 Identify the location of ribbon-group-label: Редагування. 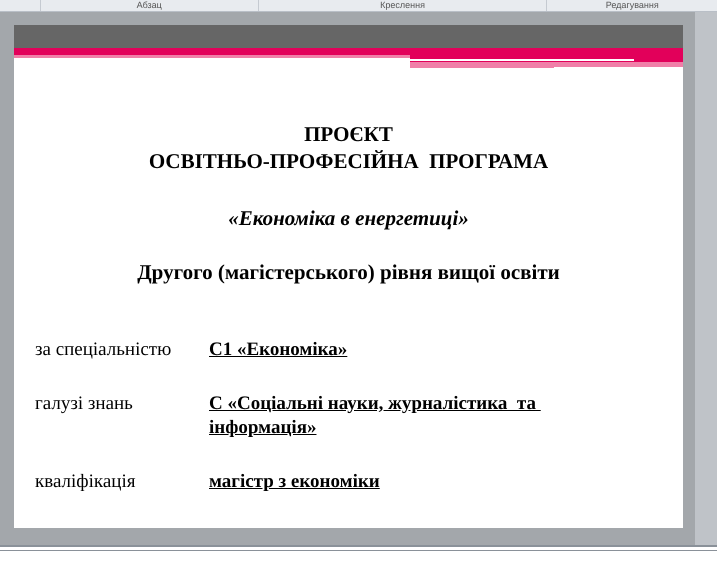
(631, 5).